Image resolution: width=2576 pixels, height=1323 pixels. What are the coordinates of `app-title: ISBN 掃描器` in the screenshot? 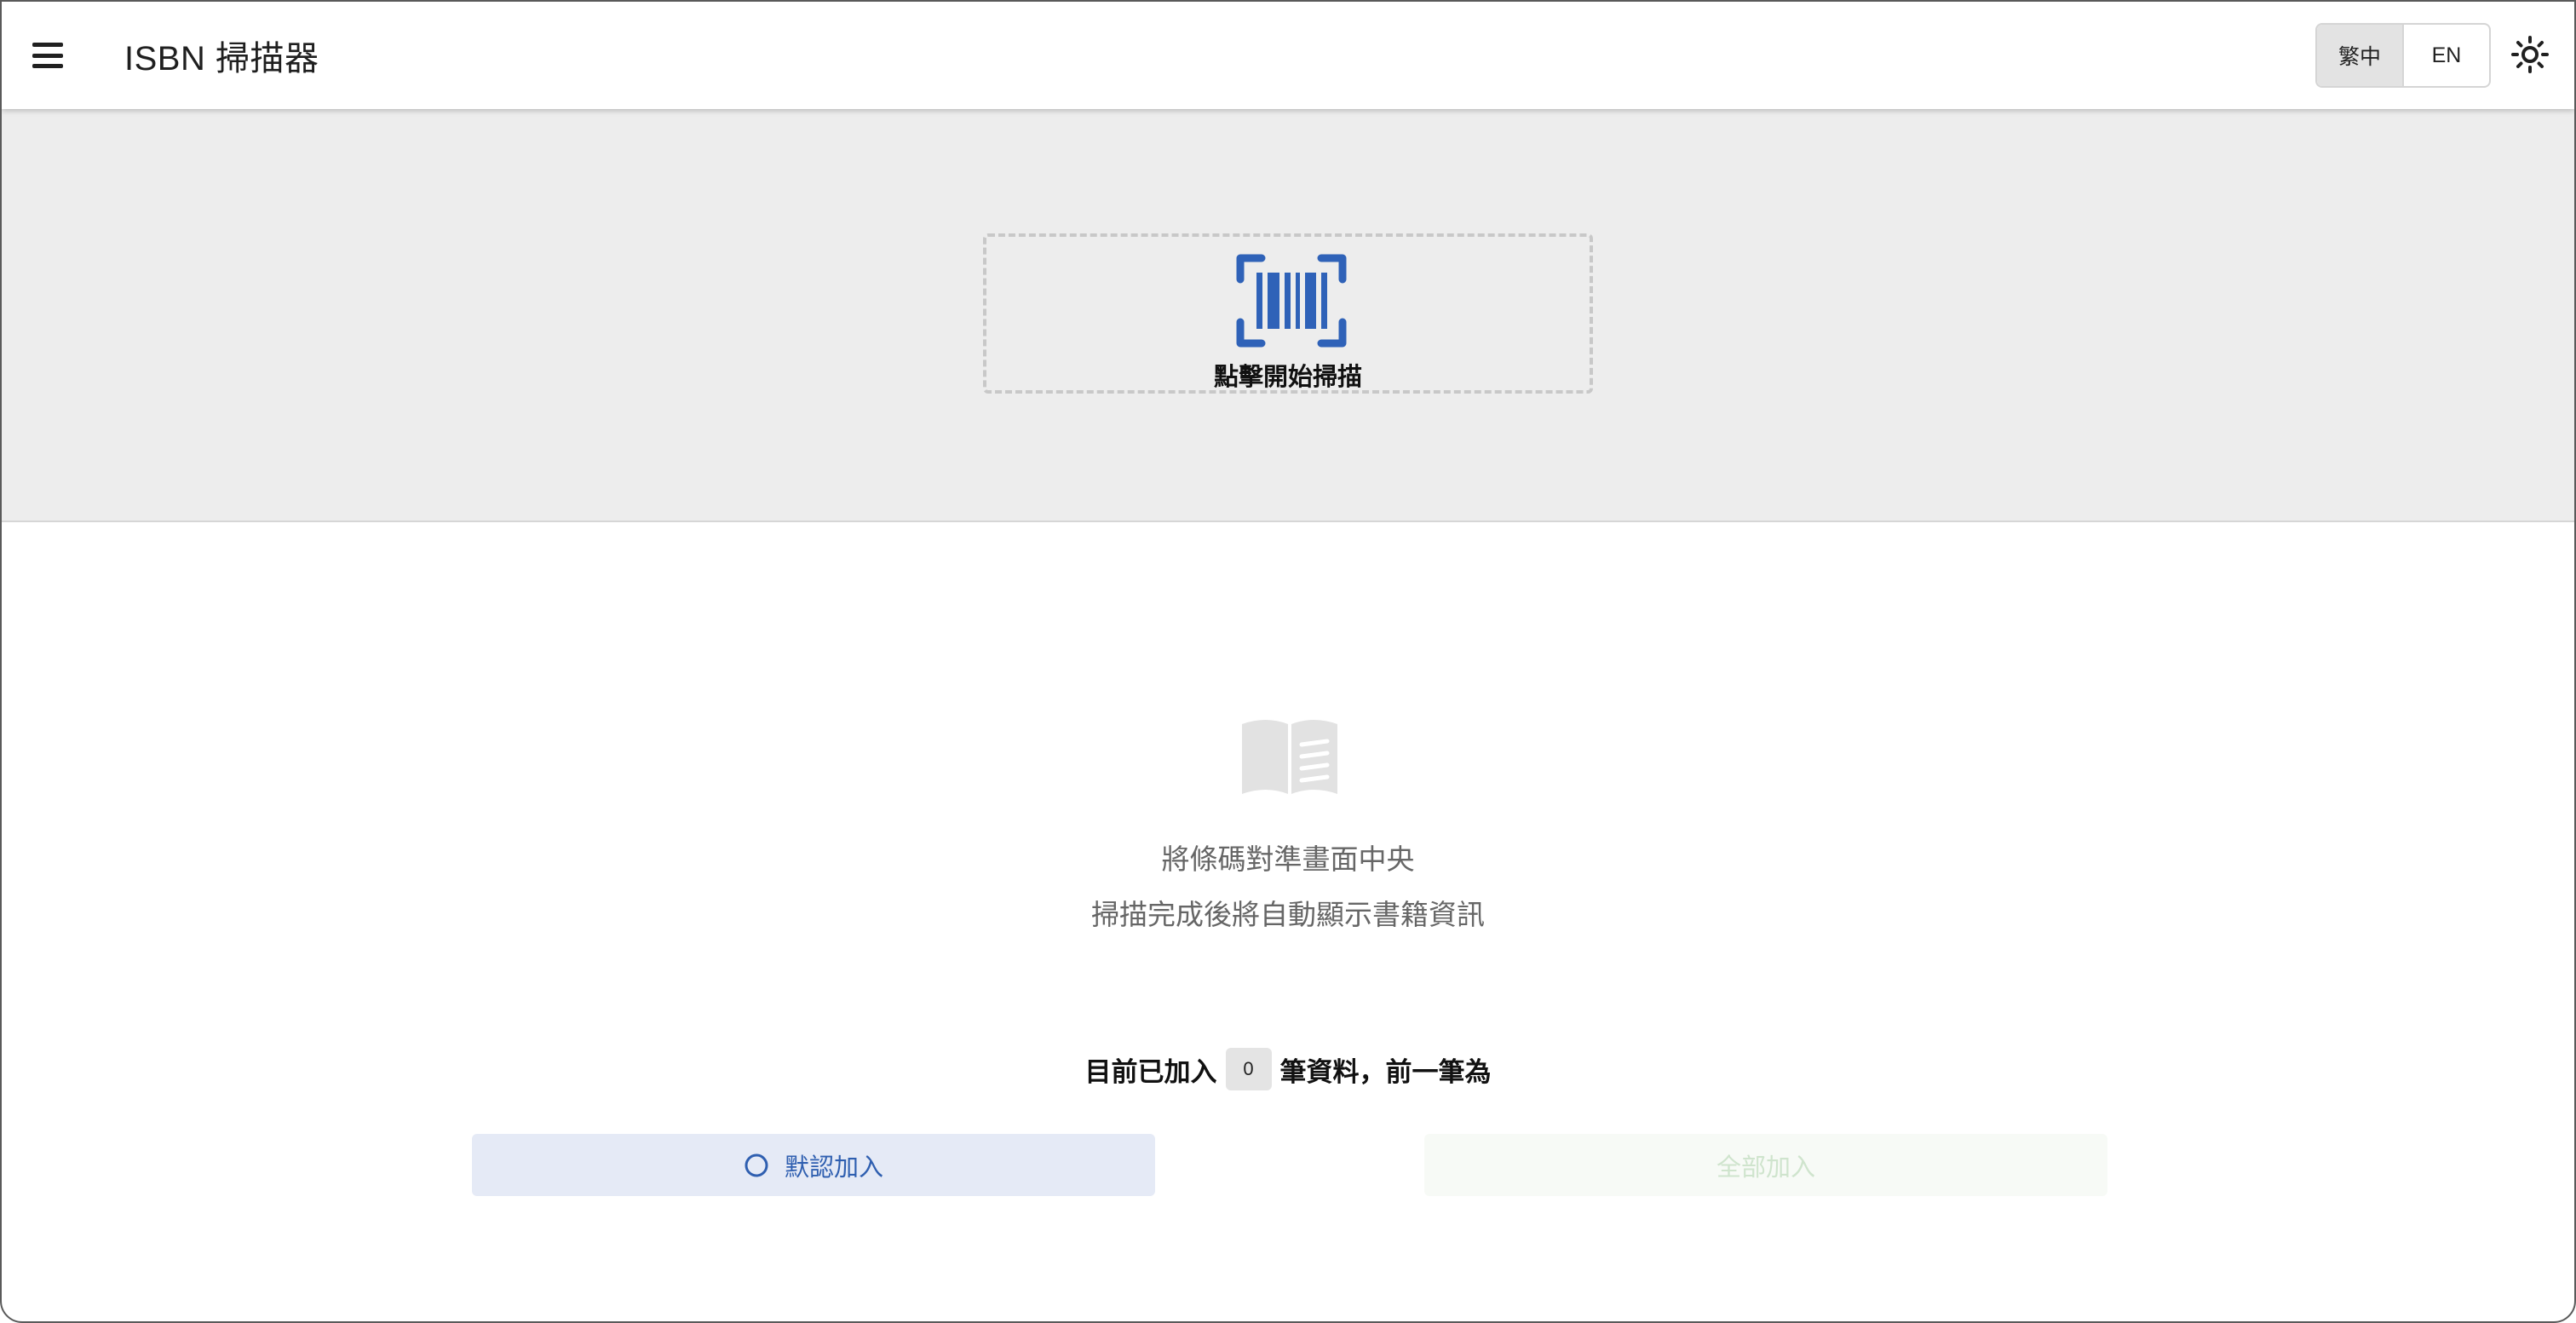 It's located at (222, 59).